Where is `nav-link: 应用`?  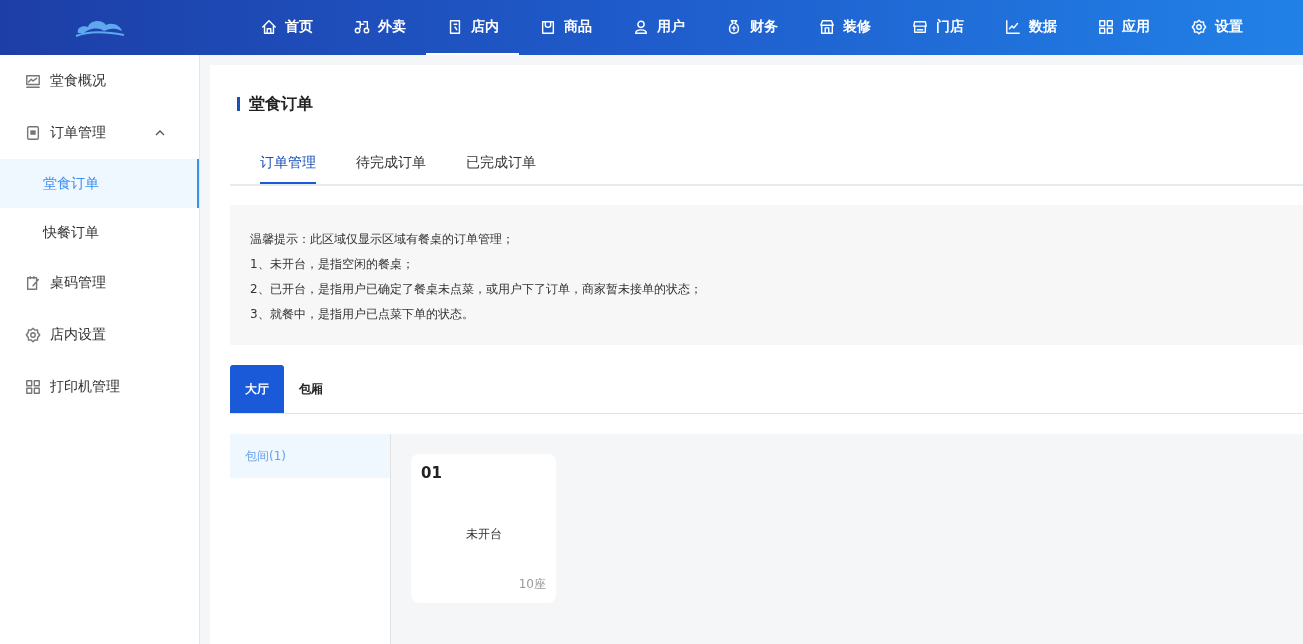
nav-link: 应用 is located at coordinates (1123, 27).